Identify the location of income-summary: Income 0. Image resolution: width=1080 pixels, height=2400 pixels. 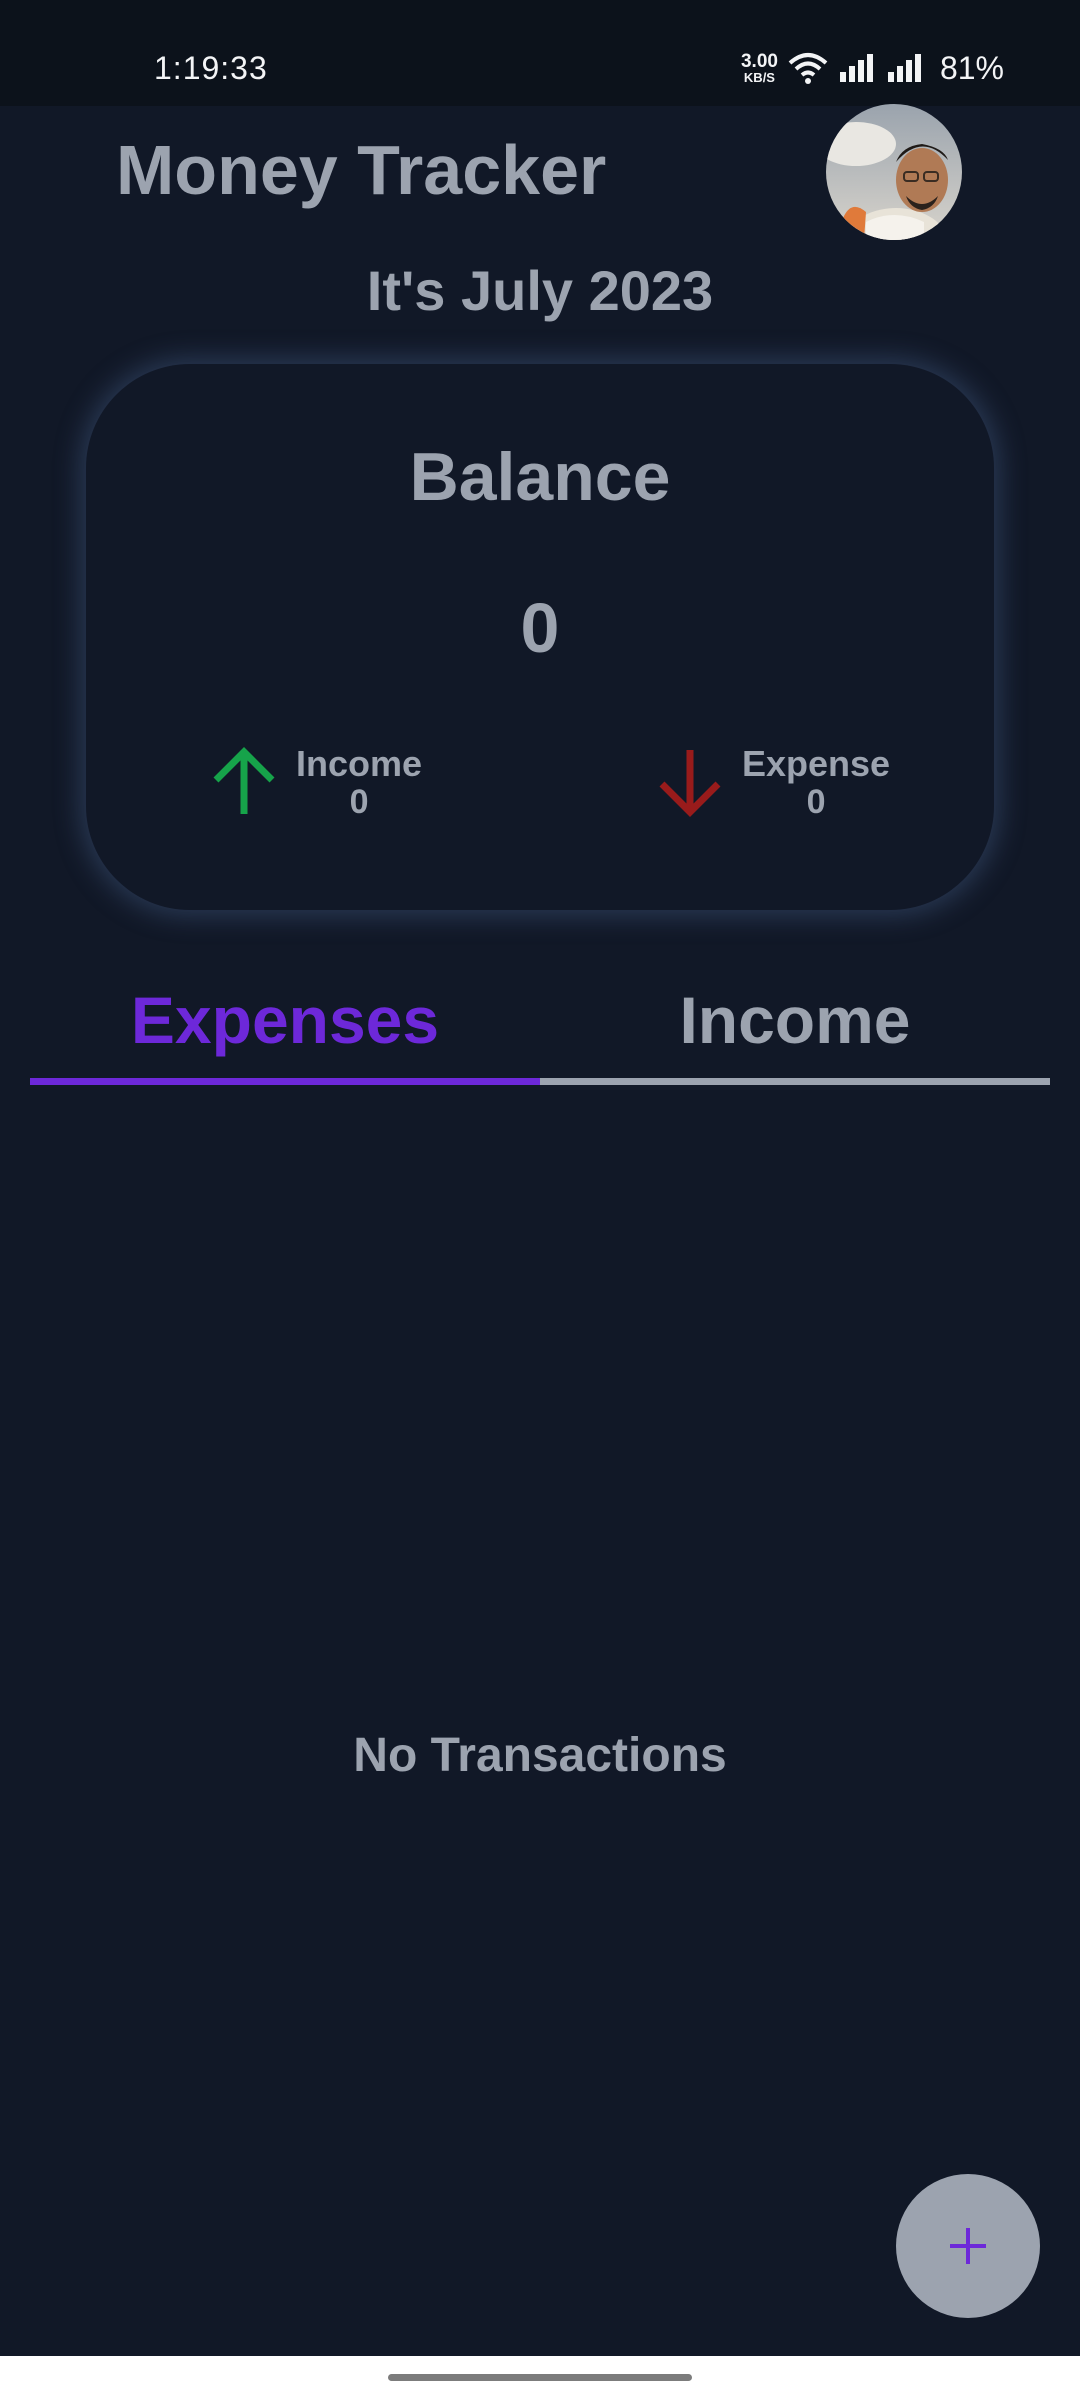
(314, 782).